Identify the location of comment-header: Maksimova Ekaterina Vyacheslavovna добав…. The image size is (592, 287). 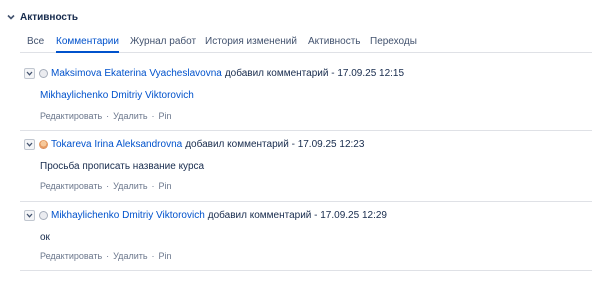
(214, 73).